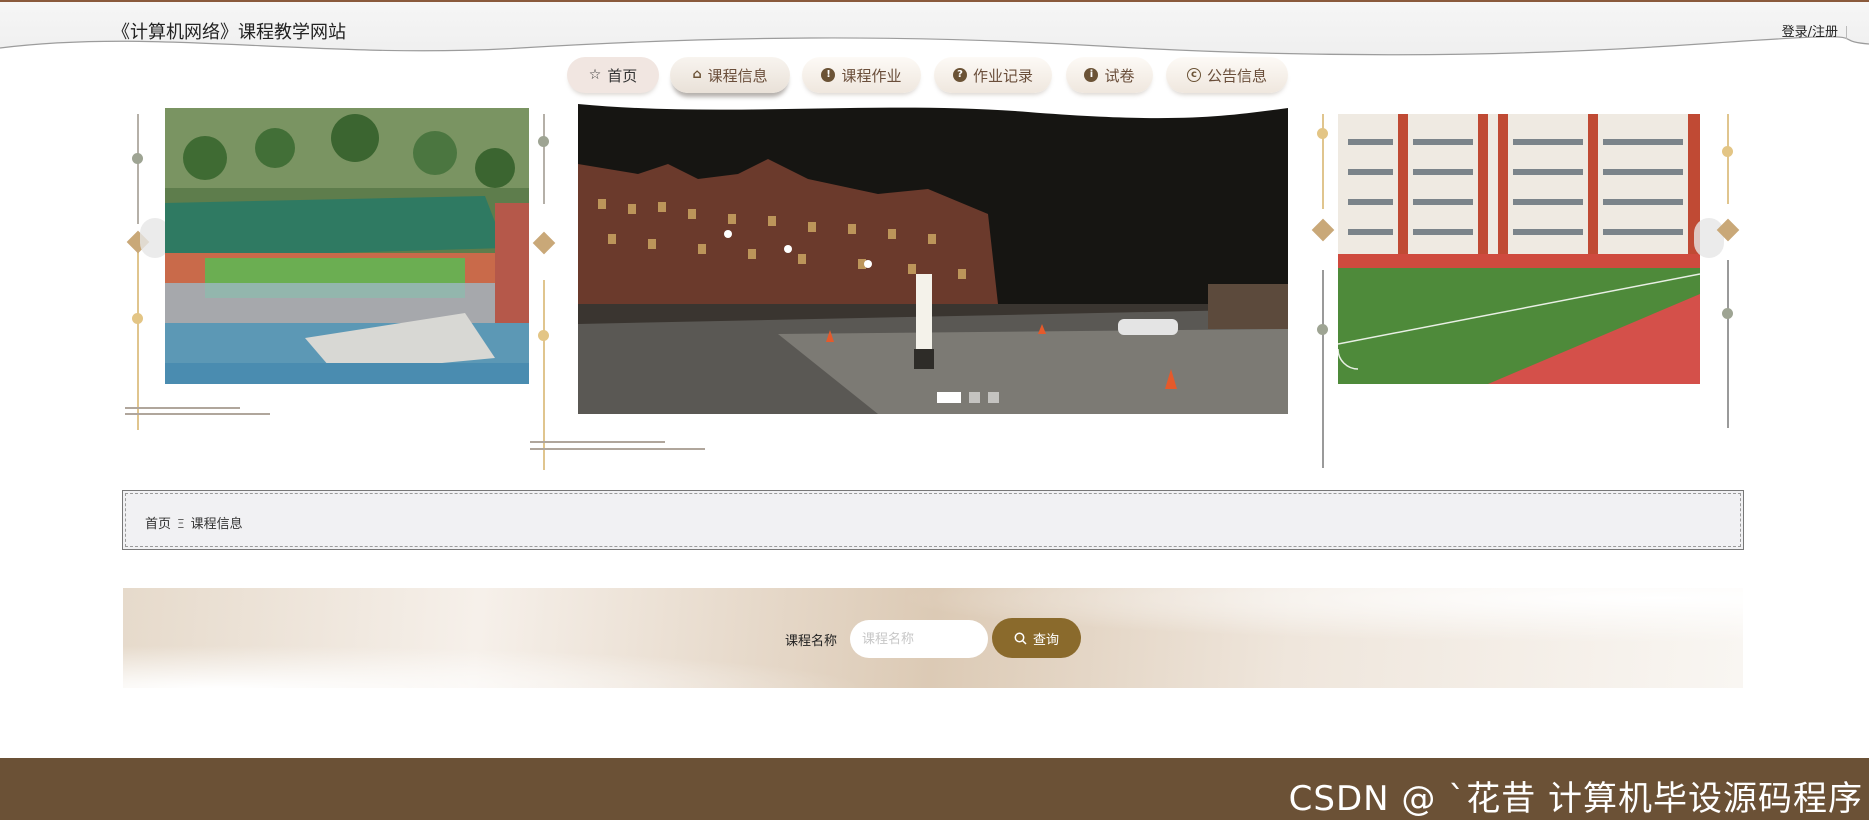 The image size is (1869, 820). What do you see at coordinates (828, 75) in the screenshot?
I see `exclamation-icon: !` at bounding box center [828, 75].